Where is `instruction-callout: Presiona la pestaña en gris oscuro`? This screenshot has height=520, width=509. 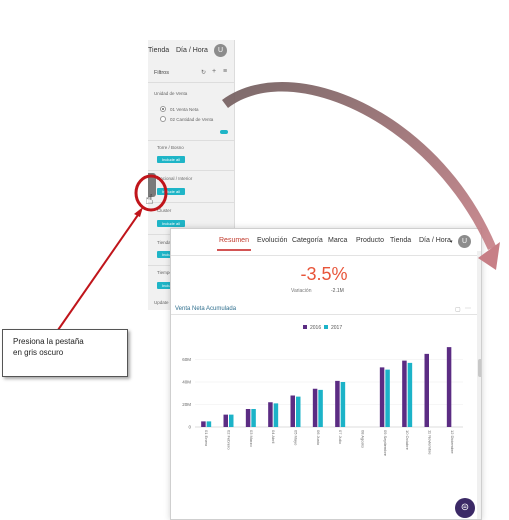 instruction-callout: Presiona la pestaña en gris oscuro is located at coordinates (65, 353).